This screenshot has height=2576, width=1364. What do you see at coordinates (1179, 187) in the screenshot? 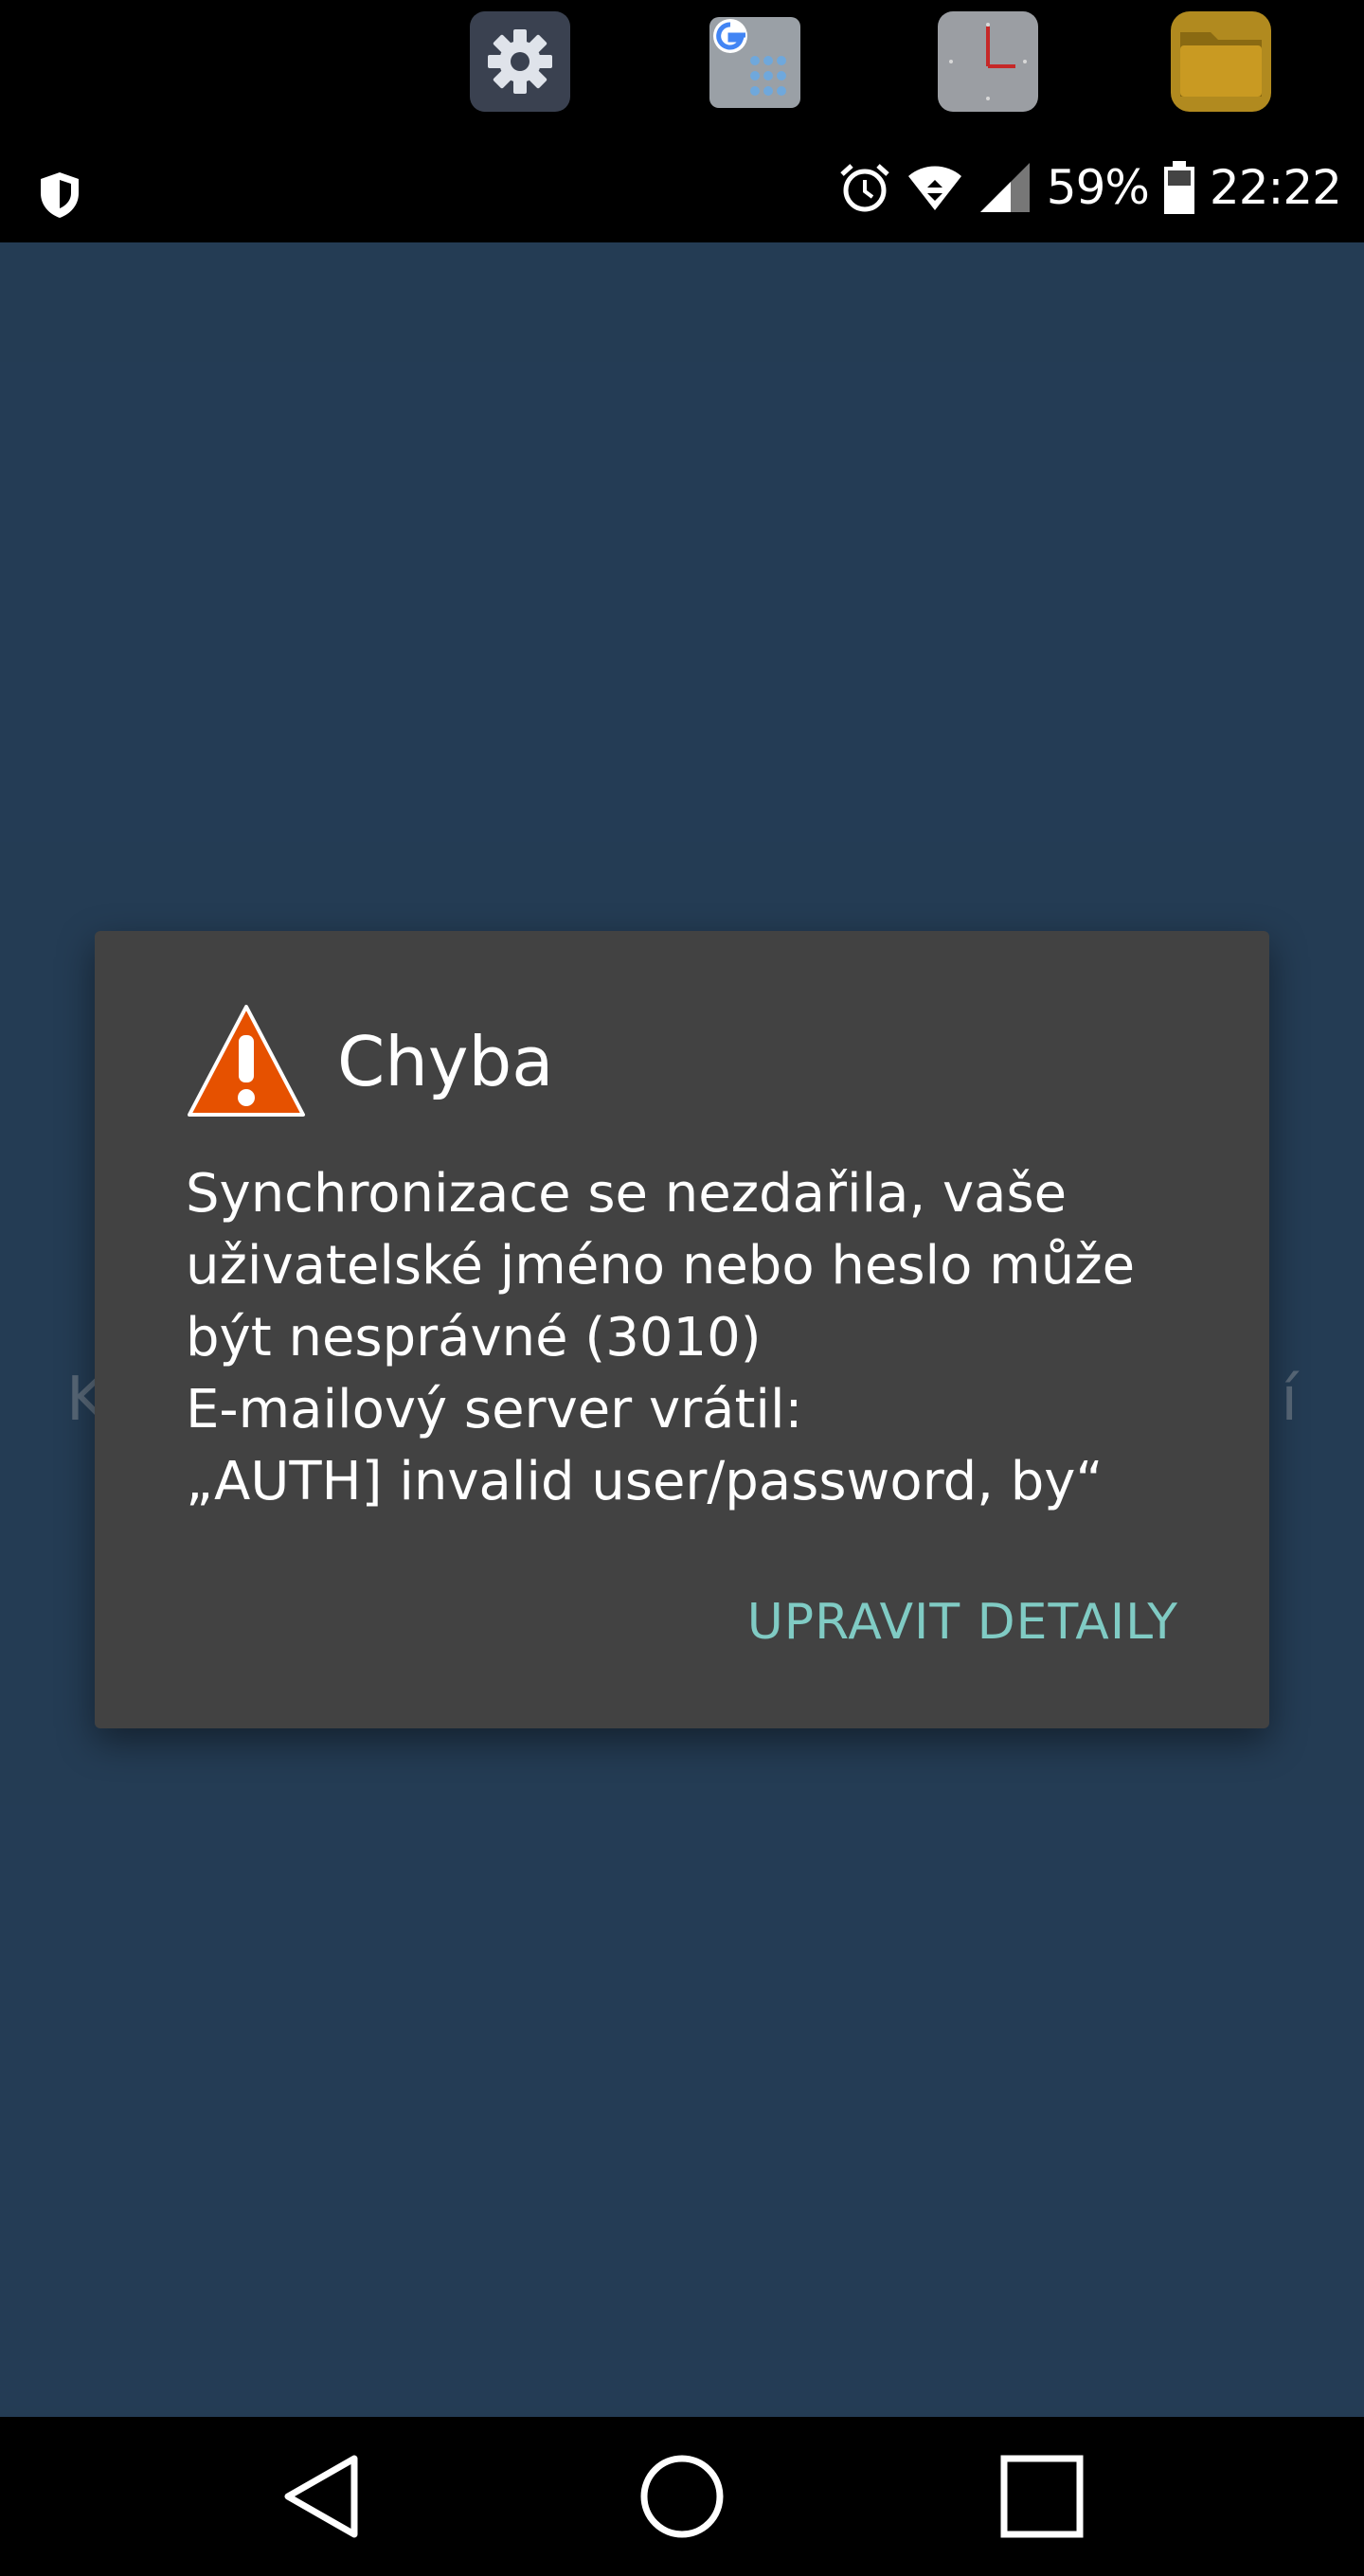
I see `battery-icon` at bounding box center [1179, 187].